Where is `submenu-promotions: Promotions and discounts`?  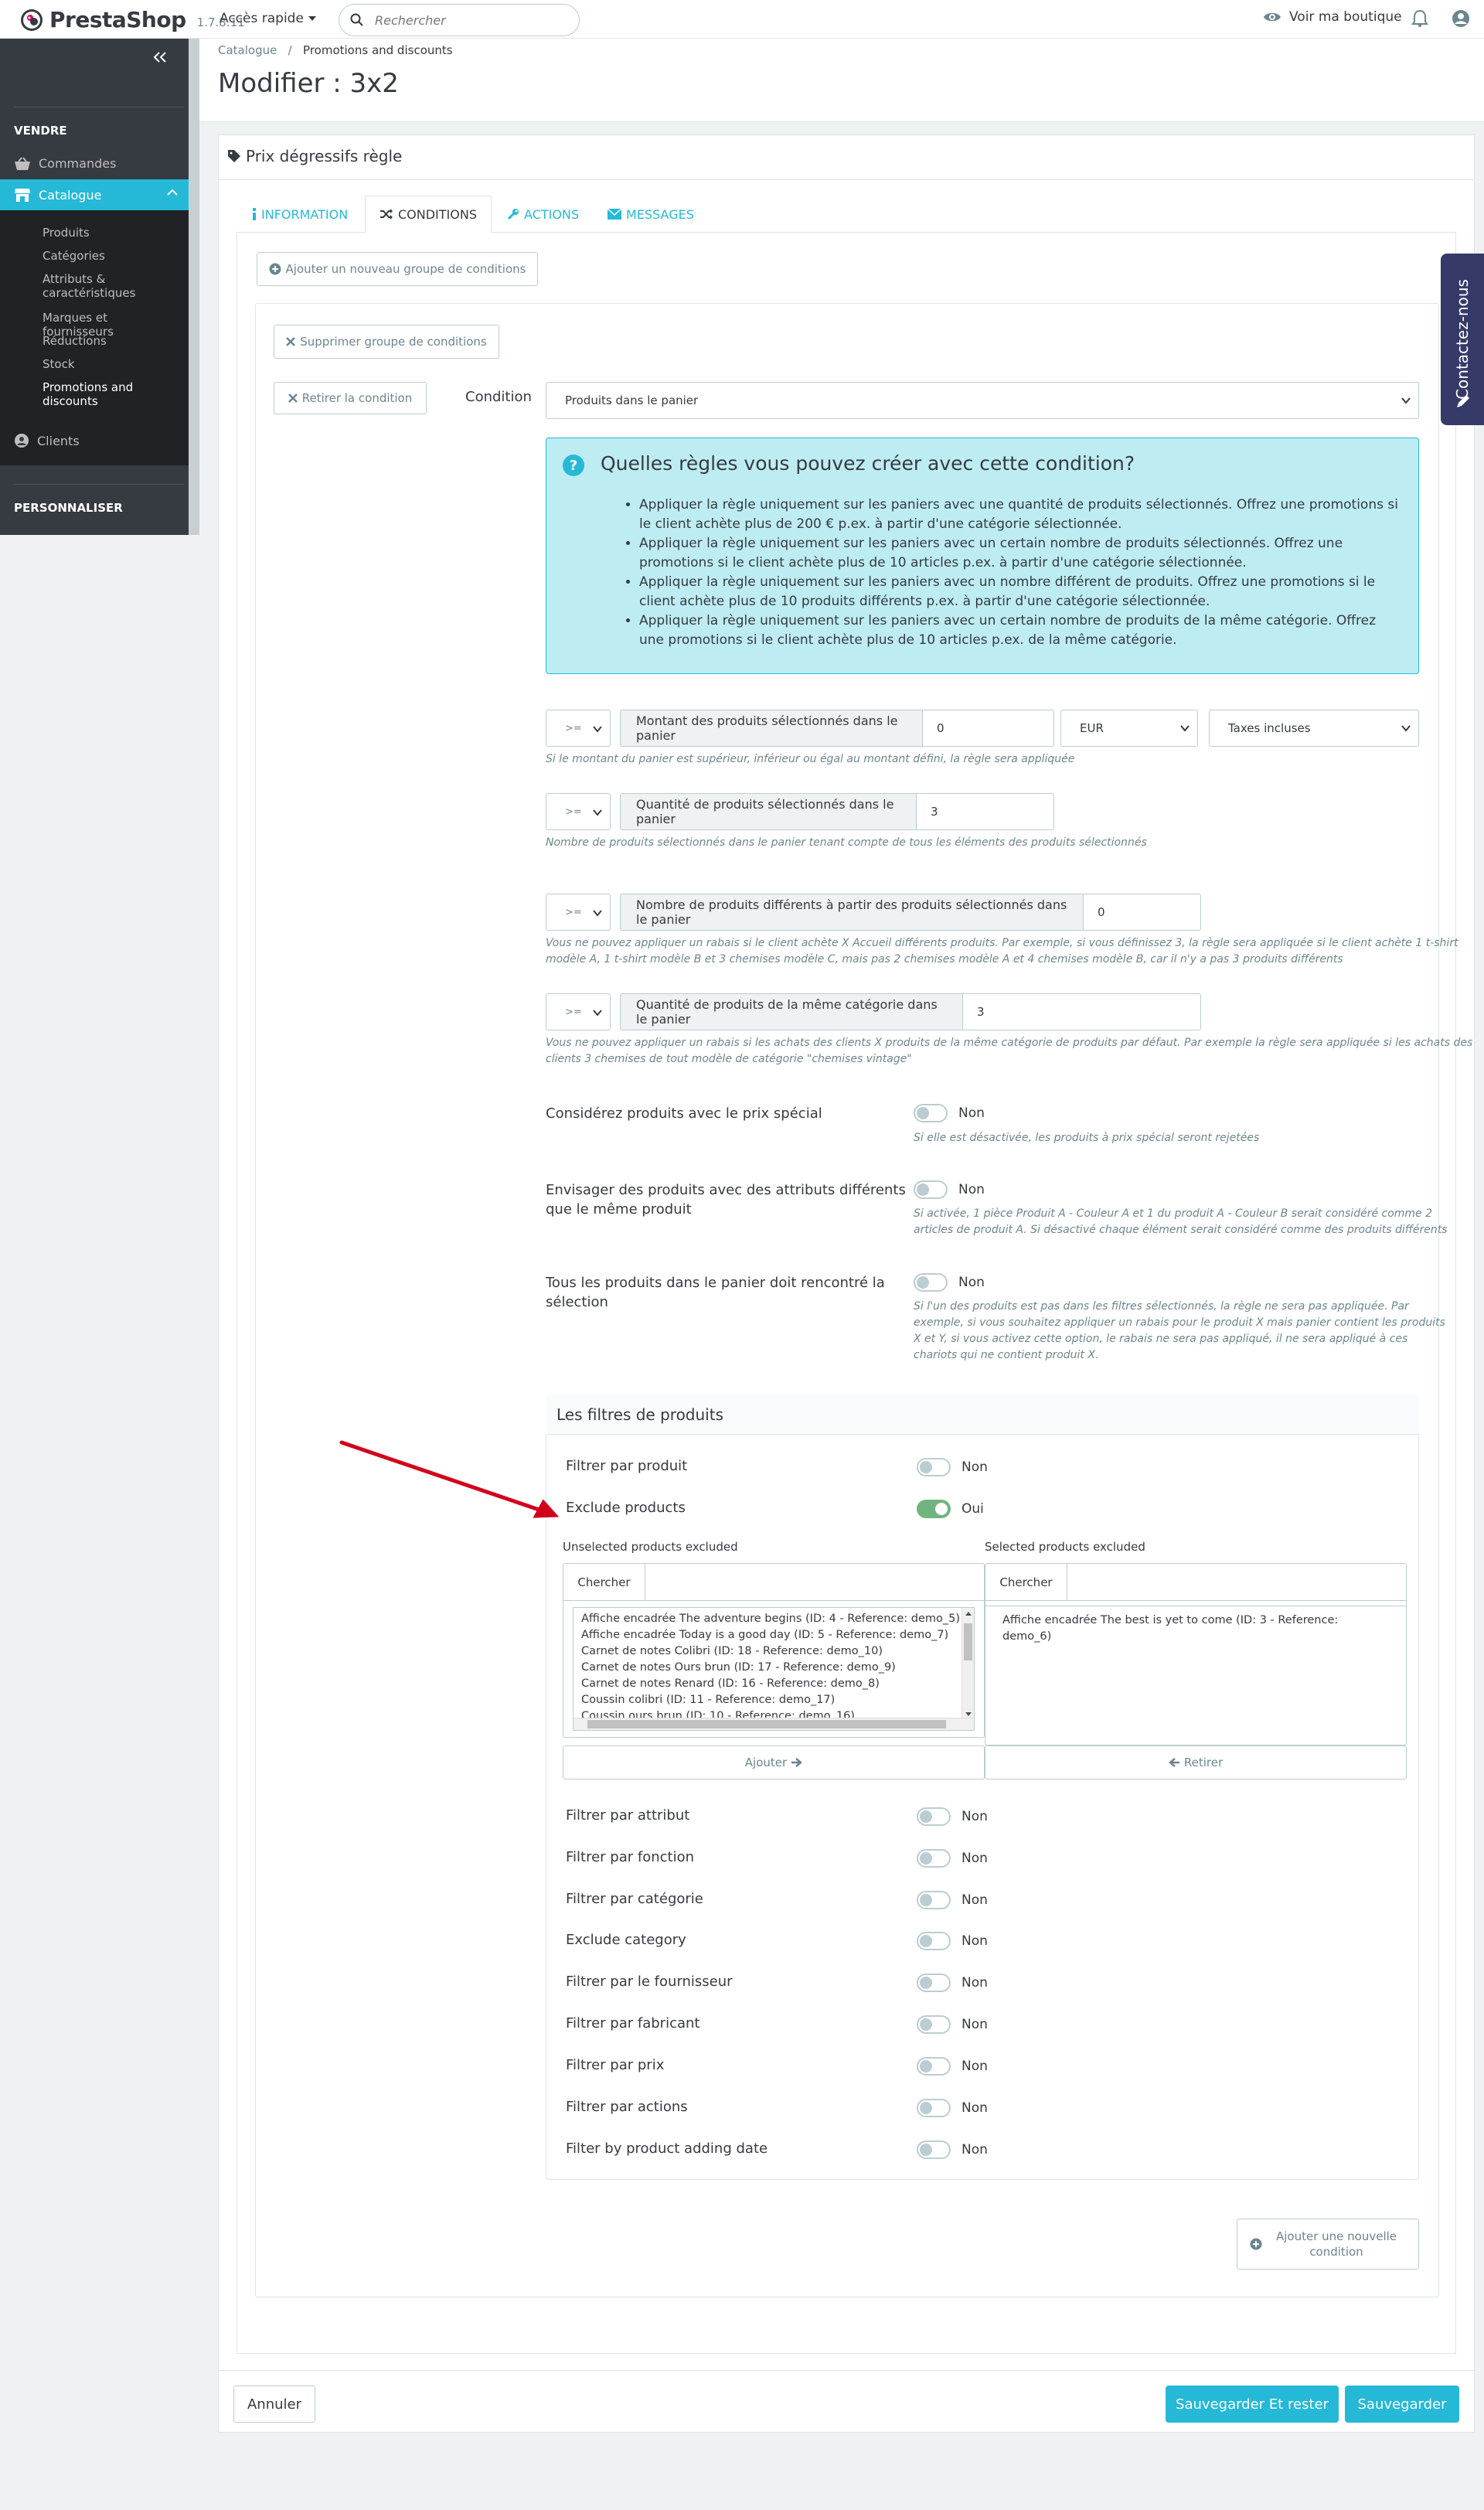
submenu-promotions: Promotions and discounts is located at coordinates (97, 394).